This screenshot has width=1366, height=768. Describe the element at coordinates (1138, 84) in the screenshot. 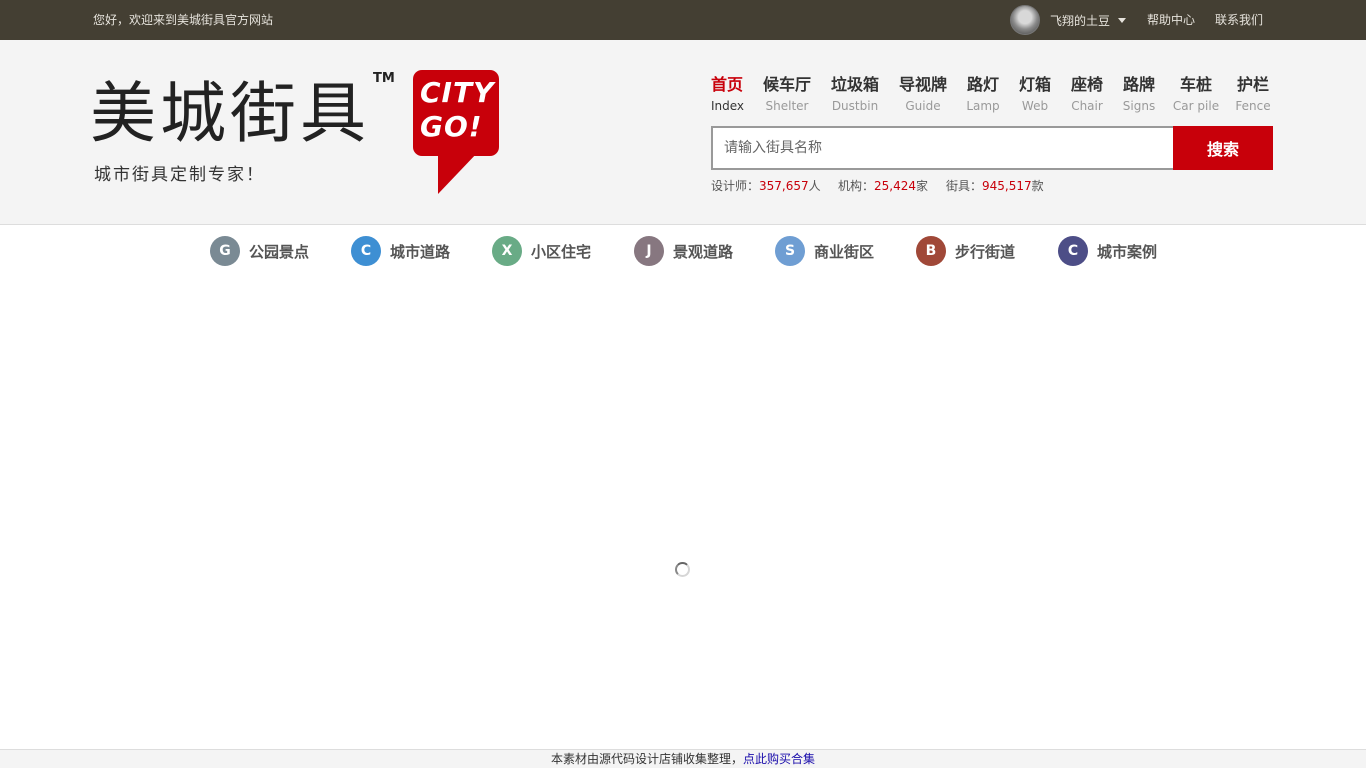

I see `nav-label: 路牌` at that location.